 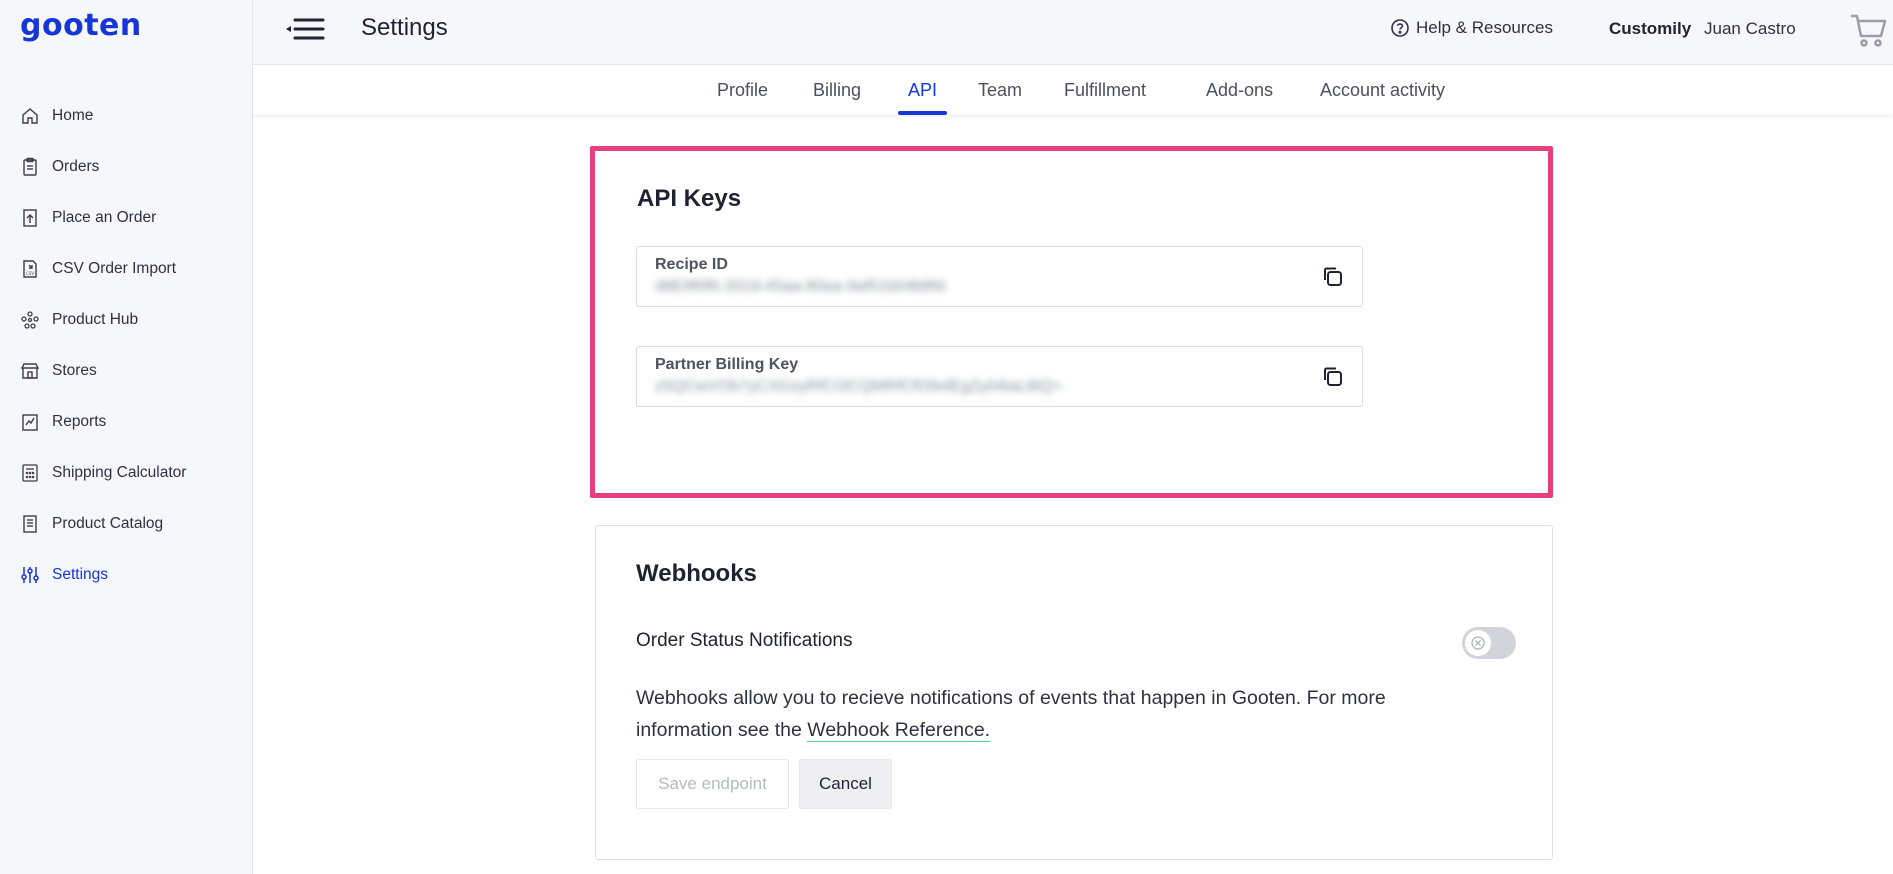 What do you see at coordinates (126, 115) in the screenshot?
I see `sidebar-item-home: Home` at bounding box center [126, 115].